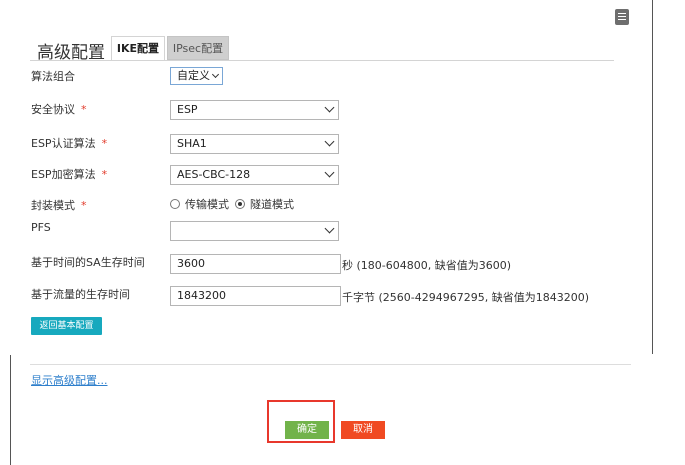 The height and width of the screenshot is (465, 685). I want to click on sa-traffic-lifetime-hint: 千字节 (2560-4294967295, 缺省值为1843200), so click(466, 297).